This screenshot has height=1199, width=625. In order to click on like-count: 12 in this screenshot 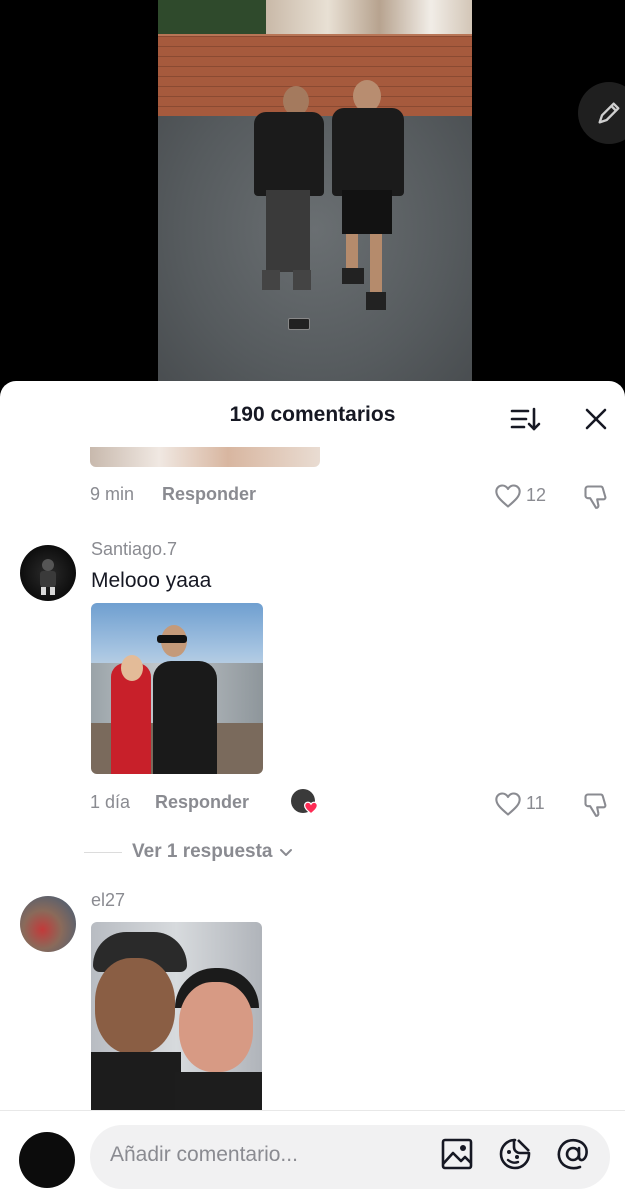, I will do `click(536, 495)`.